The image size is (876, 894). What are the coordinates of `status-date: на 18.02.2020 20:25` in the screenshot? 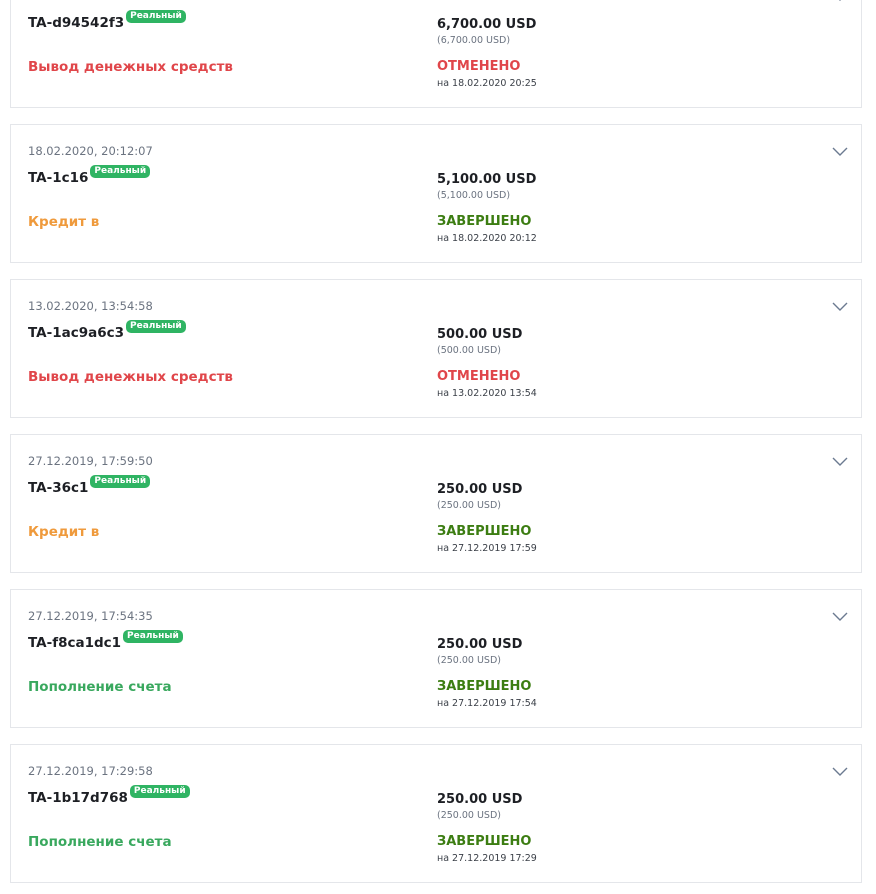 It's located at (487, 83).